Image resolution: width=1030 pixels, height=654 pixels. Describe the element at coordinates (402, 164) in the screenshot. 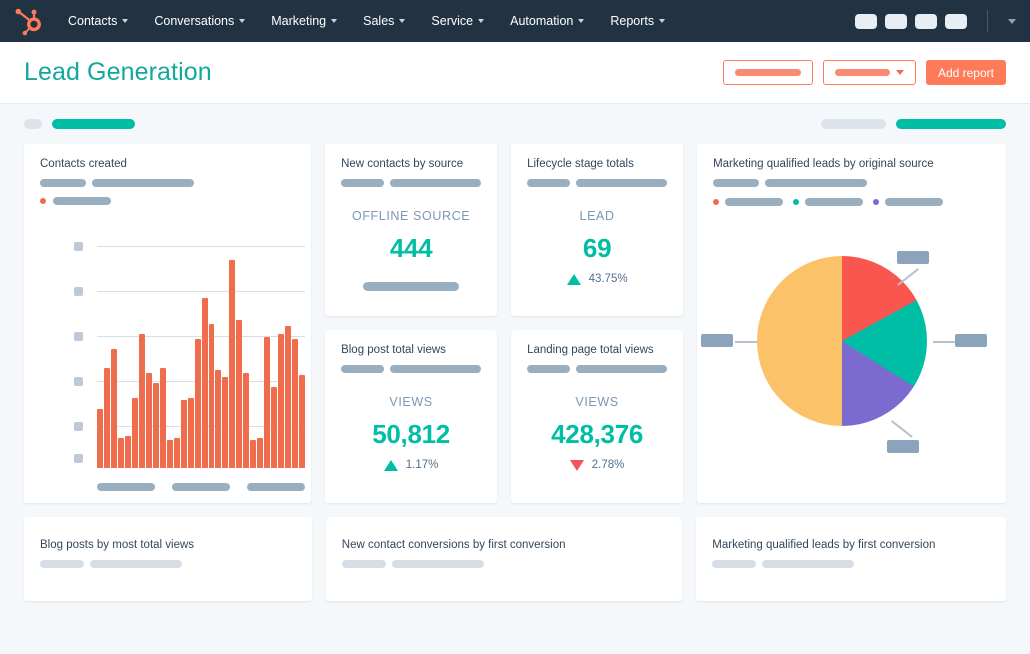

I see `card-title: New contacts by source` at that location.